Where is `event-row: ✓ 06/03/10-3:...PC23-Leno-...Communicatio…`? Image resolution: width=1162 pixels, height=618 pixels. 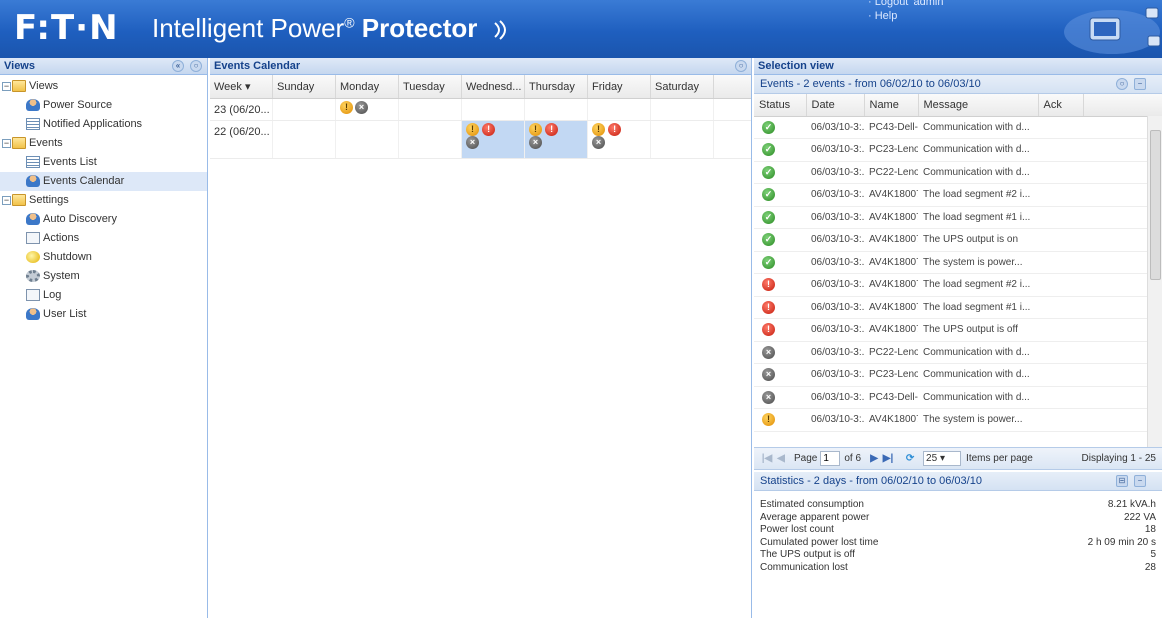 event-row: ✓ 06/03/10-3:...PC23-Leno-...Communicatio… is located at coordinates (958, 150).